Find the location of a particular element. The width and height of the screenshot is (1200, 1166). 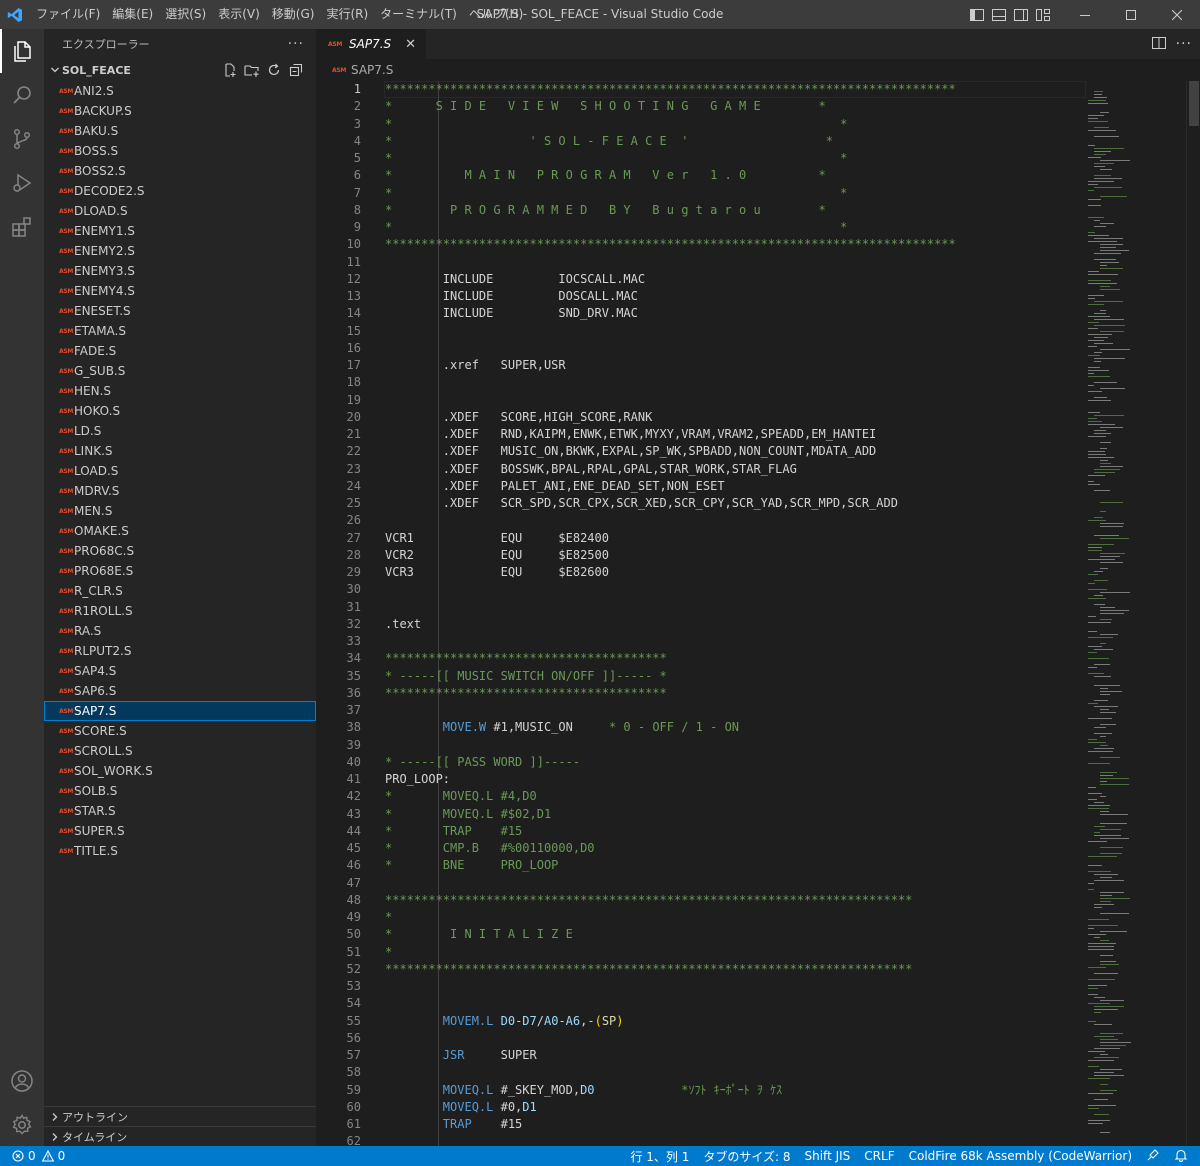

run-and-debug-icon is located at coordinates (22, 183).